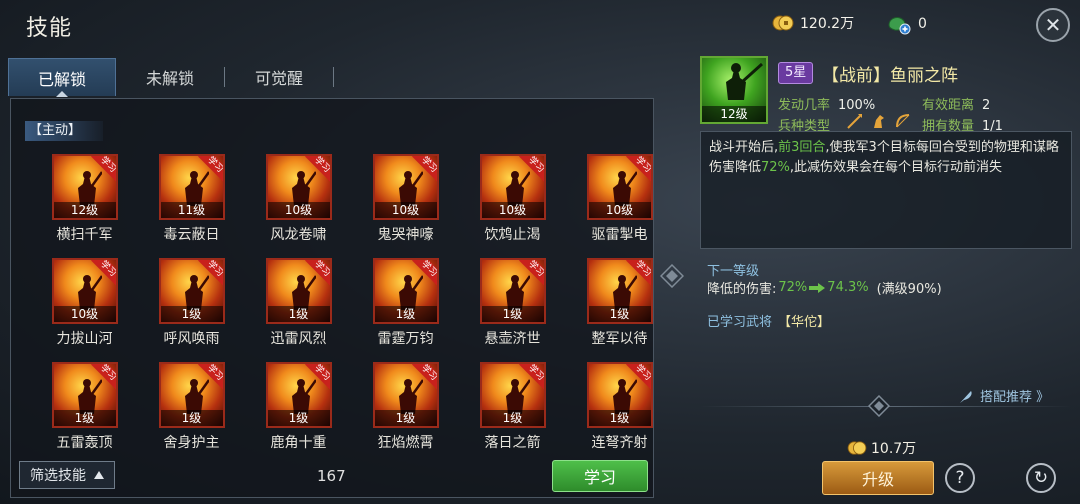  Describe the element at coordinates (827, 24) in the screenshot. I see `gold-amount: 120.2万` at that location.